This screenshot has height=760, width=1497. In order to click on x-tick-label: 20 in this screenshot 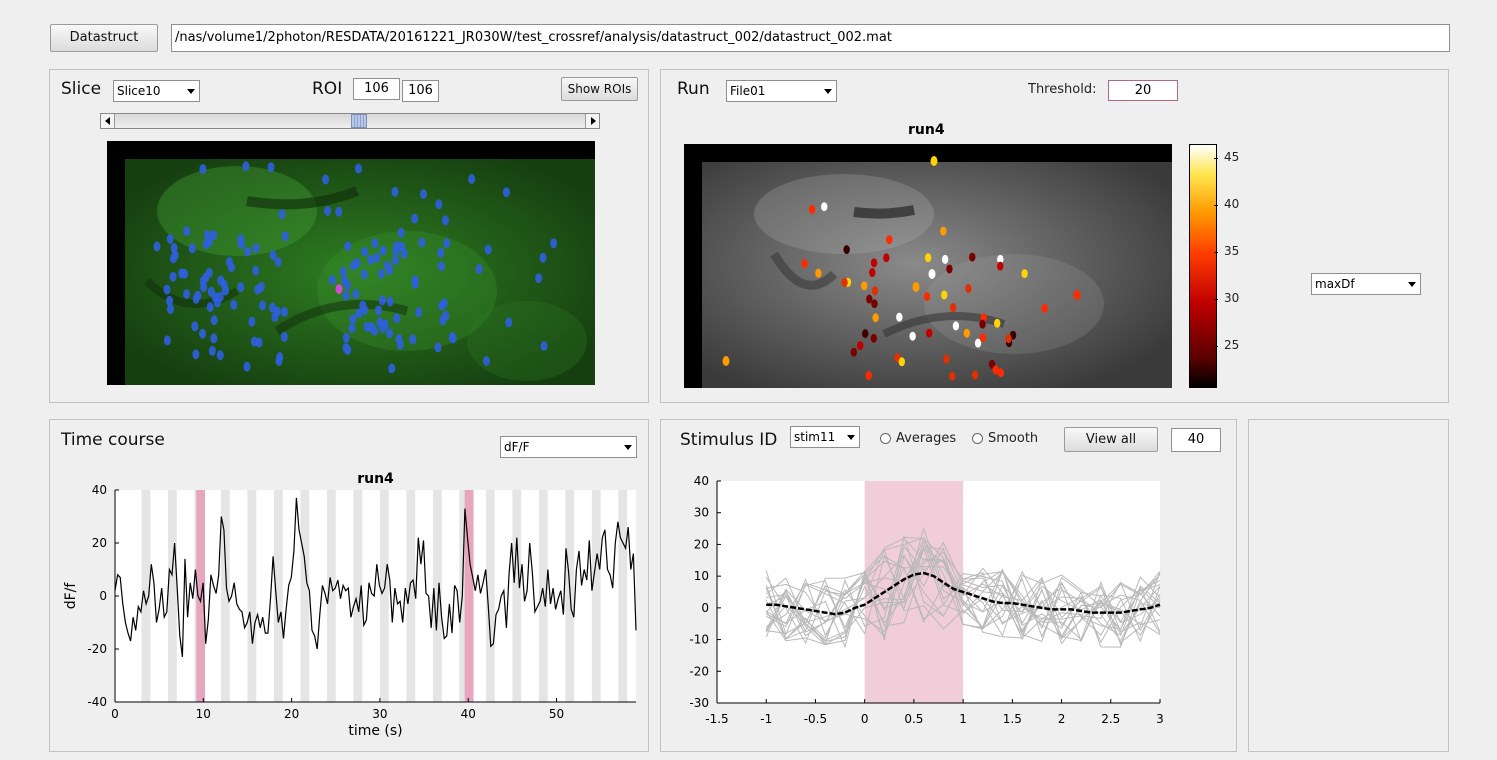, I will do `click(291, 714)`.